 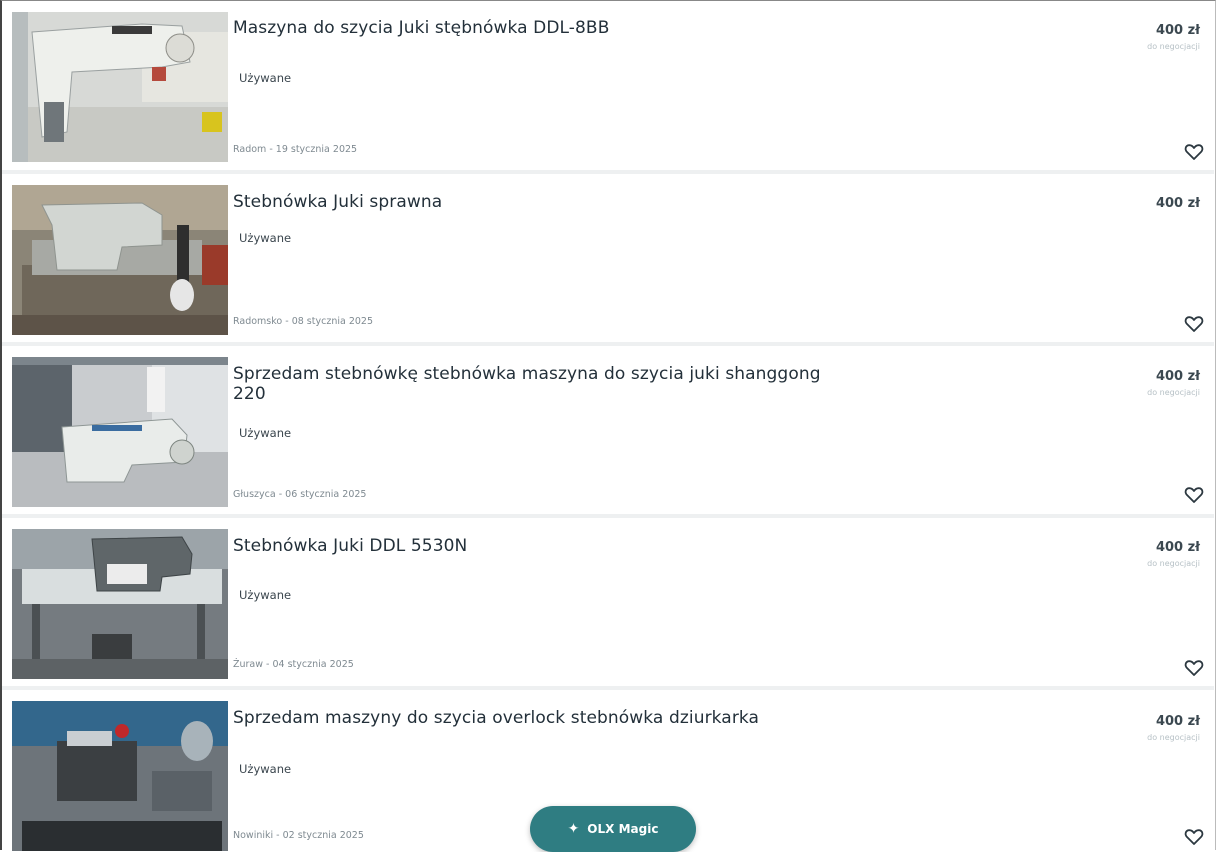 I want to click on listing-location-date: Głuszyca - 06 stycznia 2025, so click(x=300, y=494).